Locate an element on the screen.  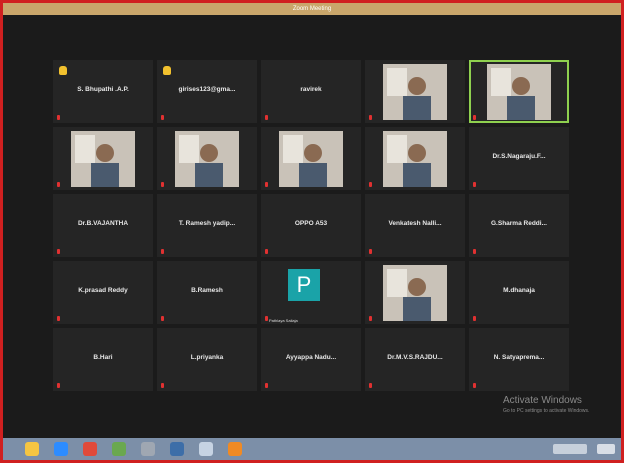
participant-name: L.priyanka is located at coordinates (207, 357).